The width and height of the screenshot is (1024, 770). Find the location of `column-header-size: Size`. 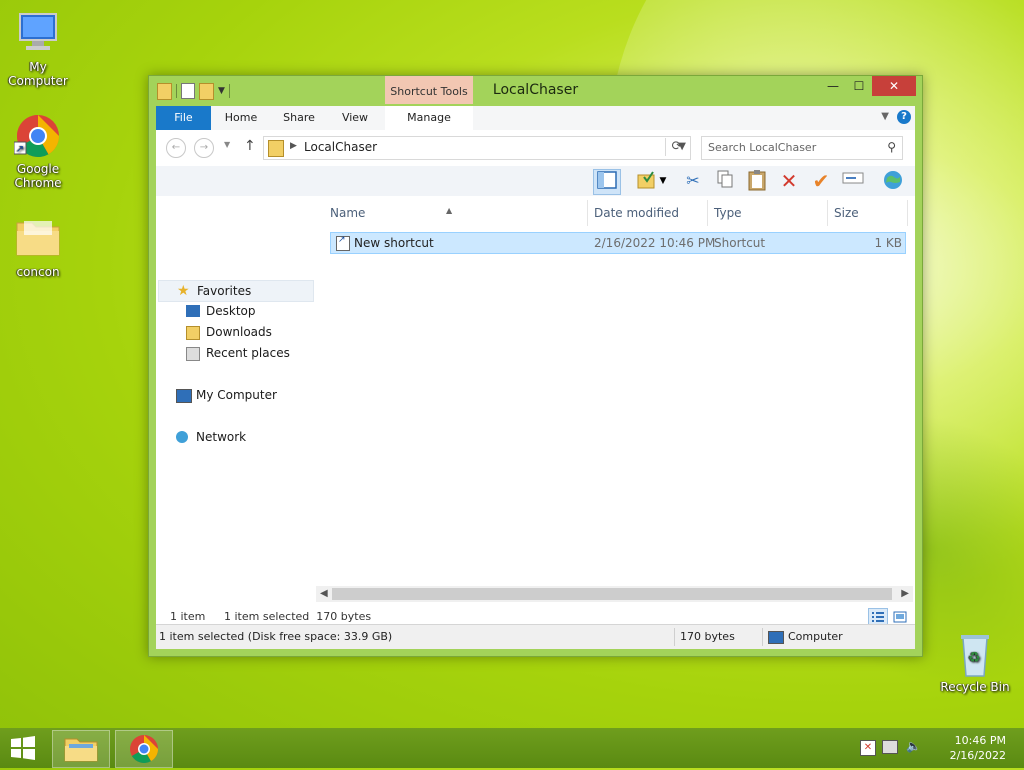

column-header-size: Size is located at coordinates (868, 213).